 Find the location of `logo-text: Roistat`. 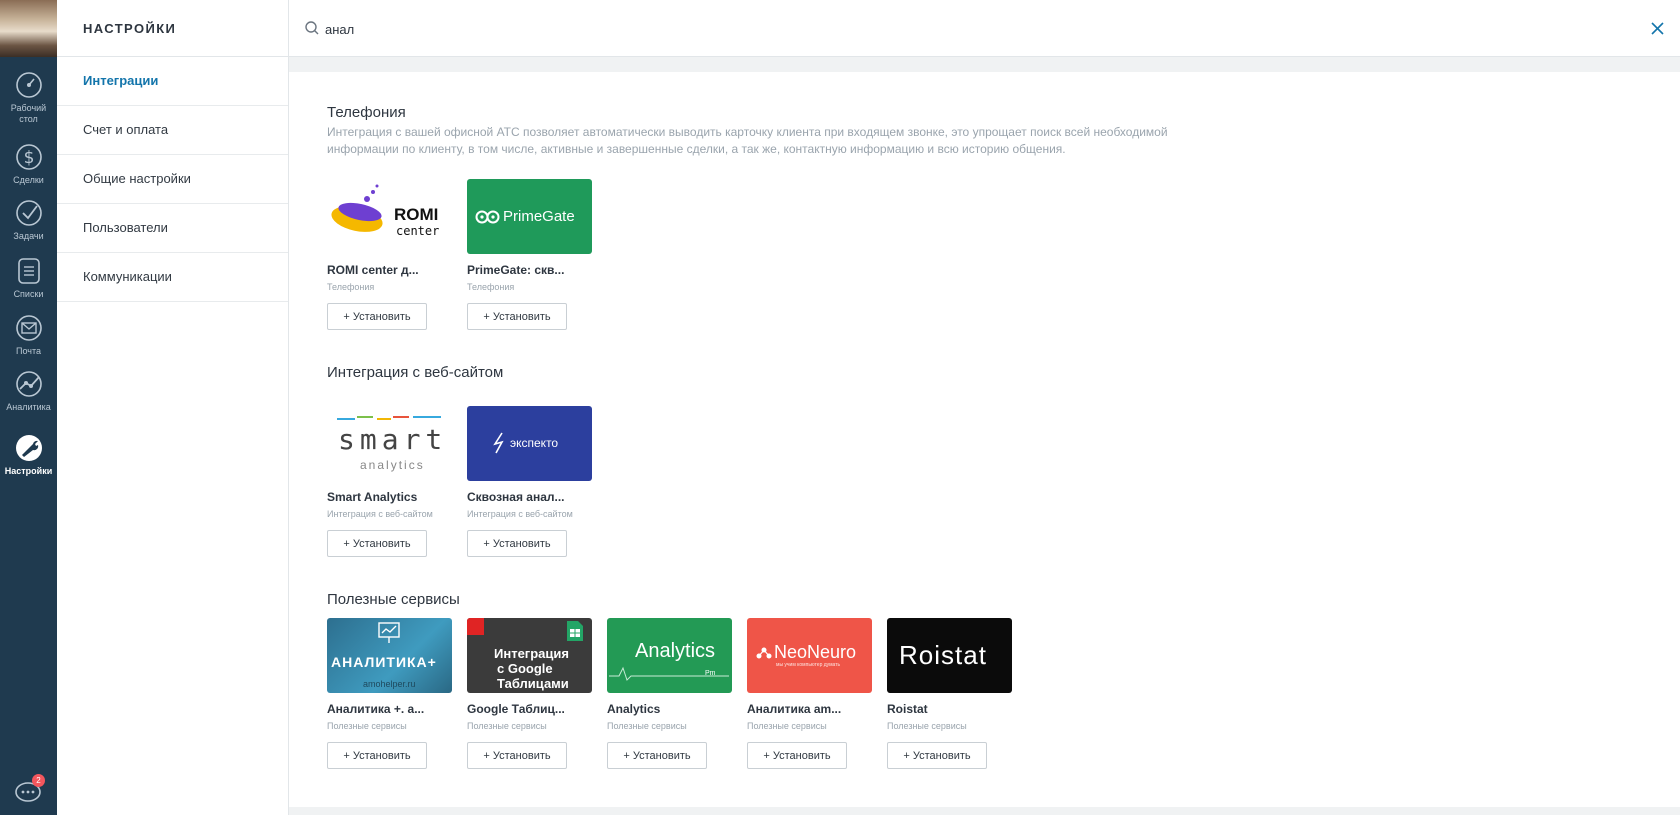

logo-text: Roistat is located at coordinates (943, 655).